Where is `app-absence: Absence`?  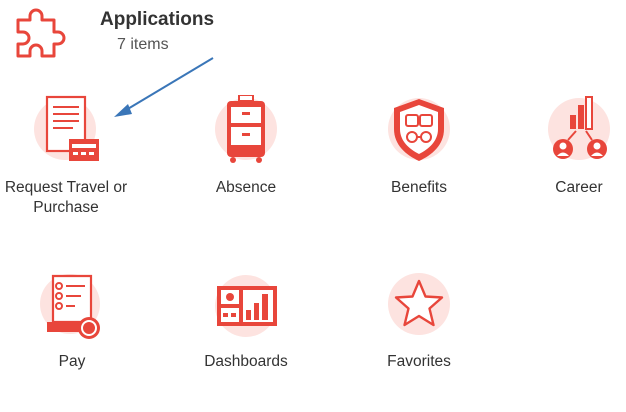
app-absence: Absence is located at coordinates (246, 165).